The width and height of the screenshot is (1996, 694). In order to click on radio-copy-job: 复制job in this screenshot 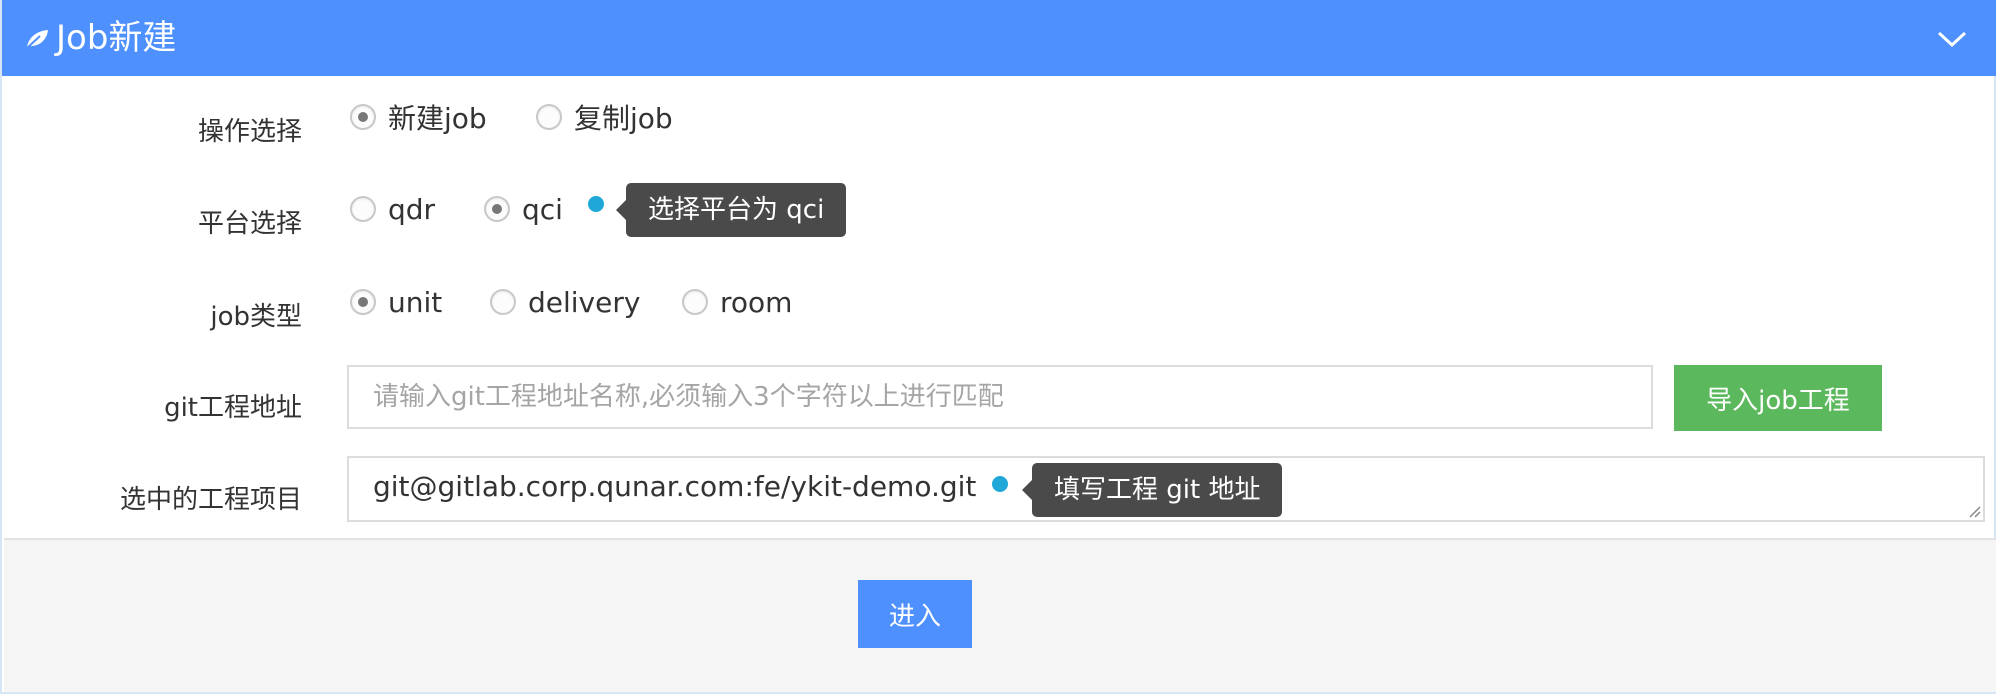, I will do `click(604, 117)`.